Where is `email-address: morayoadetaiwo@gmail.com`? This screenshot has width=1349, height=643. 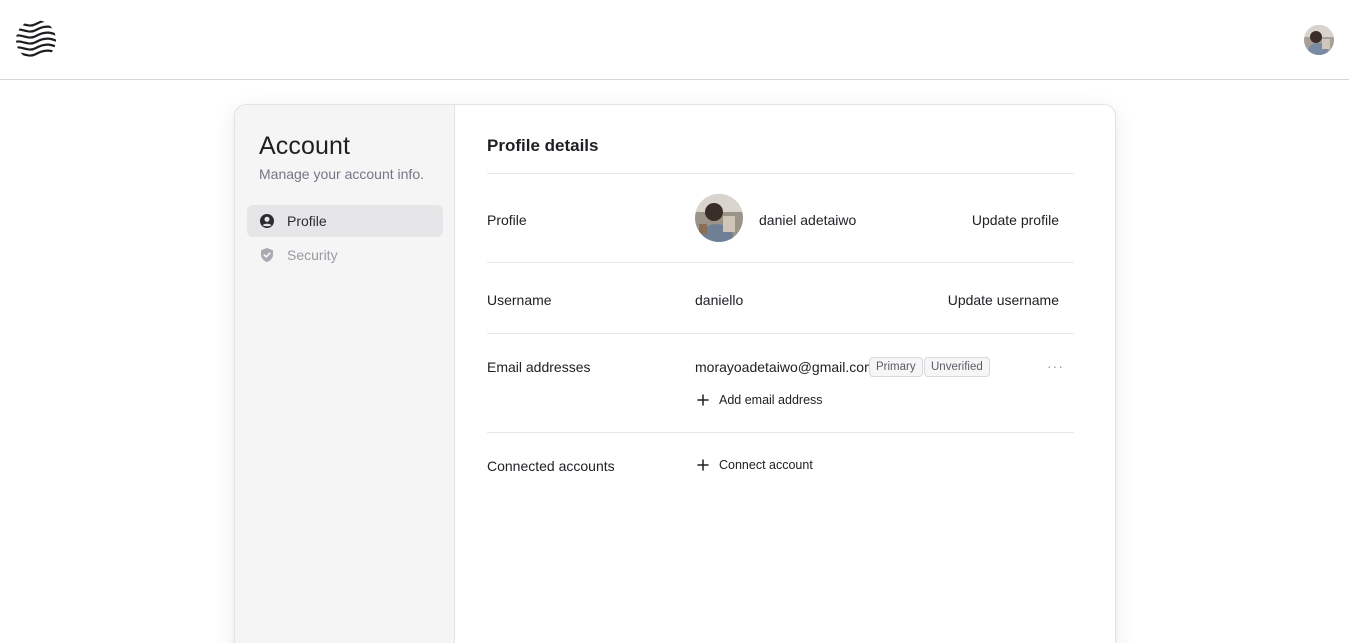 email-address: morayoadetaiwo@gmail.com is located at coordinates (785, 367).